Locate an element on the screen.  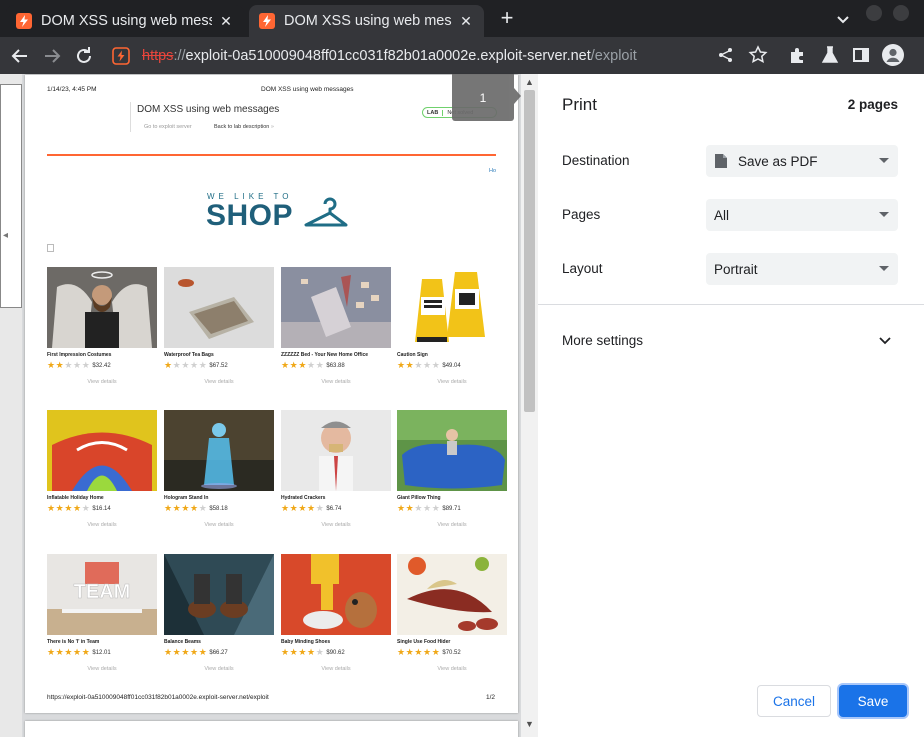
print-header-date: 1/14/23, 4:45 PM is located at coordinates (72, 89).